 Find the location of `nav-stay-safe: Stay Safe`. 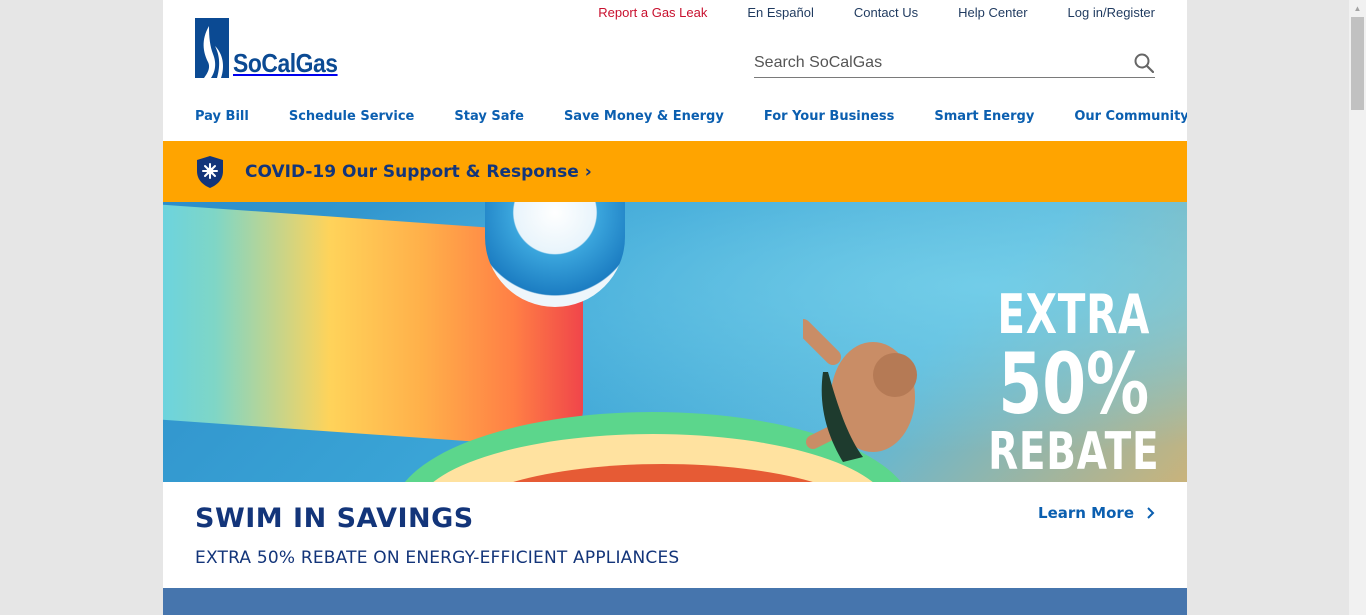

nav-stay-safe: Stay Safe is located at coordinates (489, 116).